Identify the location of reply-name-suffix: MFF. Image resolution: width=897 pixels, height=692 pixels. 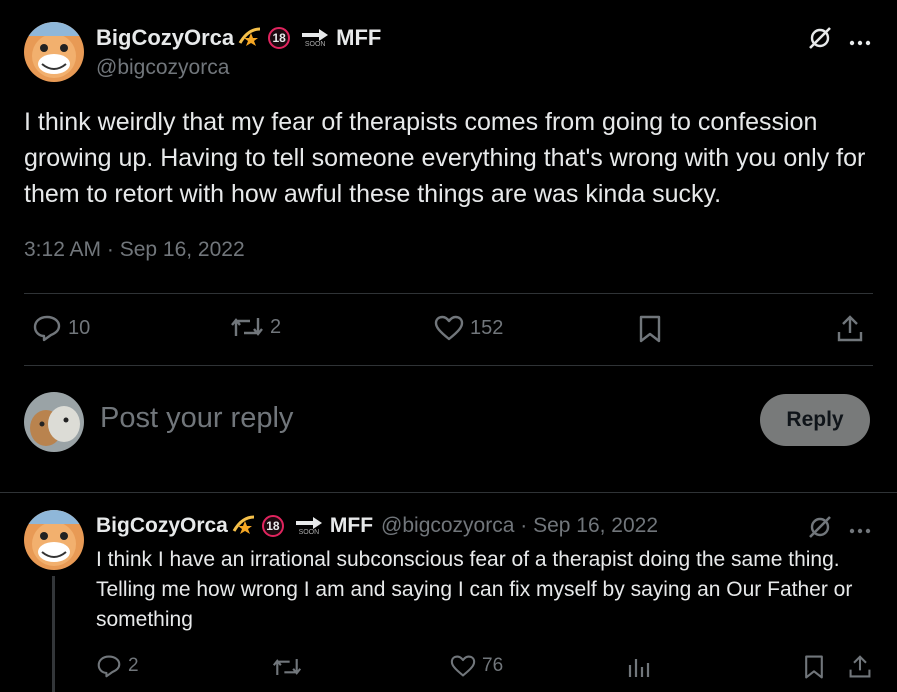
(351, 525).